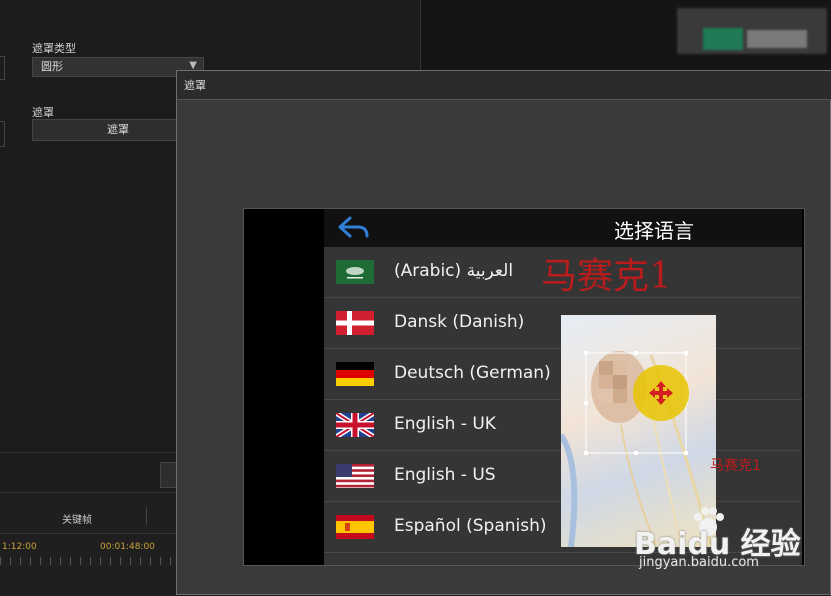  Describe the element at coordinates (355, 272) in the screenshot. I see `saudi-arabia-flag-icon` at that location.